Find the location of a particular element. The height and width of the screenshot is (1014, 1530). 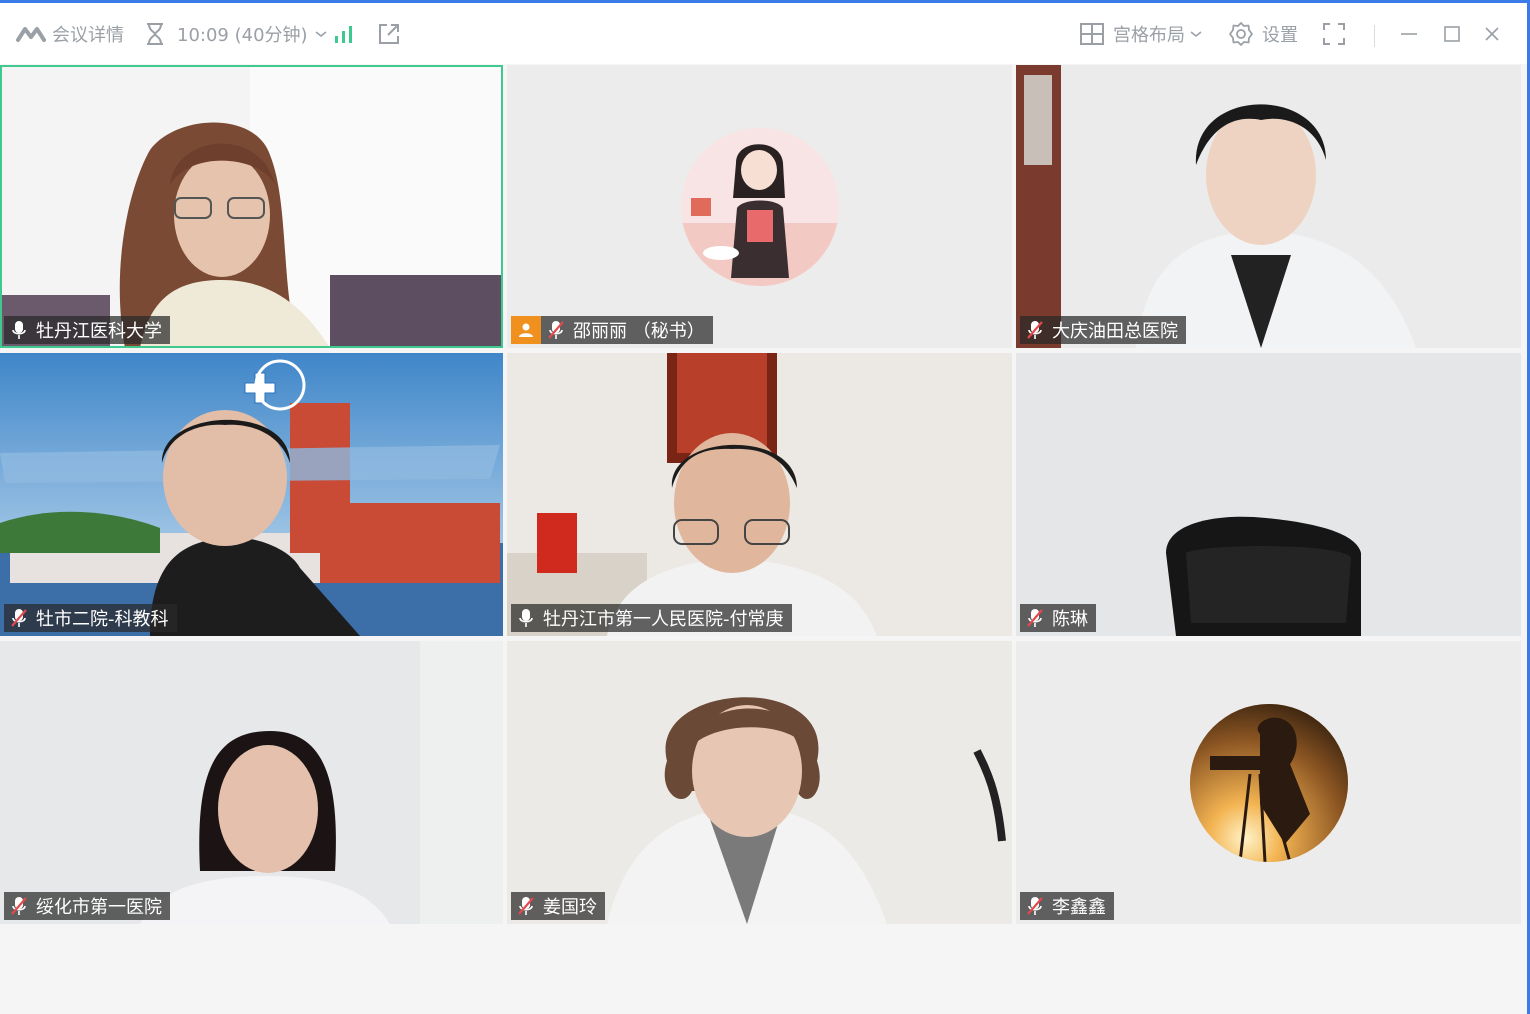

network-signal-button is located at coordinates (344, 33).